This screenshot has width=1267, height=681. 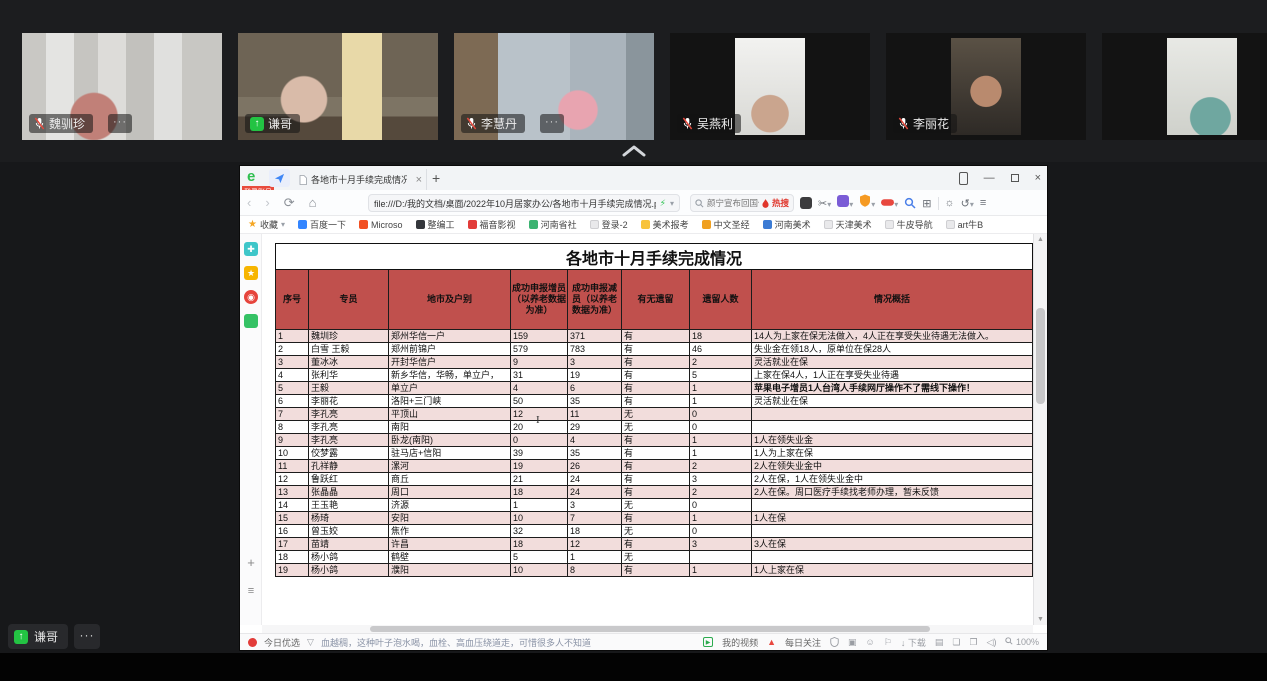 I want to click on participant-tile-3: 李慧丹 ···, so click(x=554, y=86).